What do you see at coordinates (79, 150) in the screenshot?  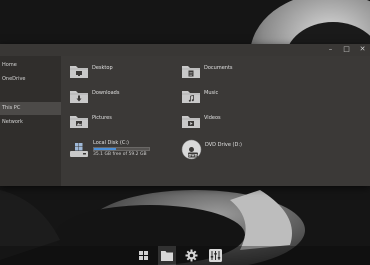 I see `hard-drive-icon` at bounding box center [79, 150].